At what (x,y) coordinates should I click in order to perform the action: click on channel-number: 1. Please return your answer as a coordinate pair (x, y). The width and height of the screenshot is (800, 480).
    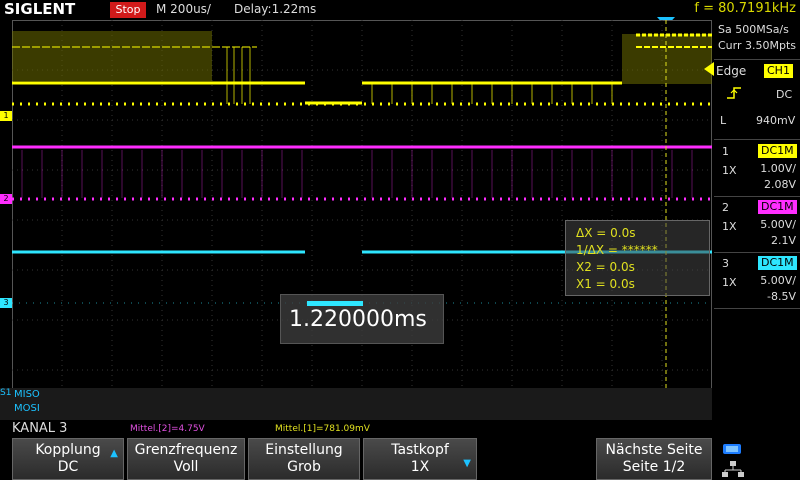
    Looking at the image, I should click on (725, 151).